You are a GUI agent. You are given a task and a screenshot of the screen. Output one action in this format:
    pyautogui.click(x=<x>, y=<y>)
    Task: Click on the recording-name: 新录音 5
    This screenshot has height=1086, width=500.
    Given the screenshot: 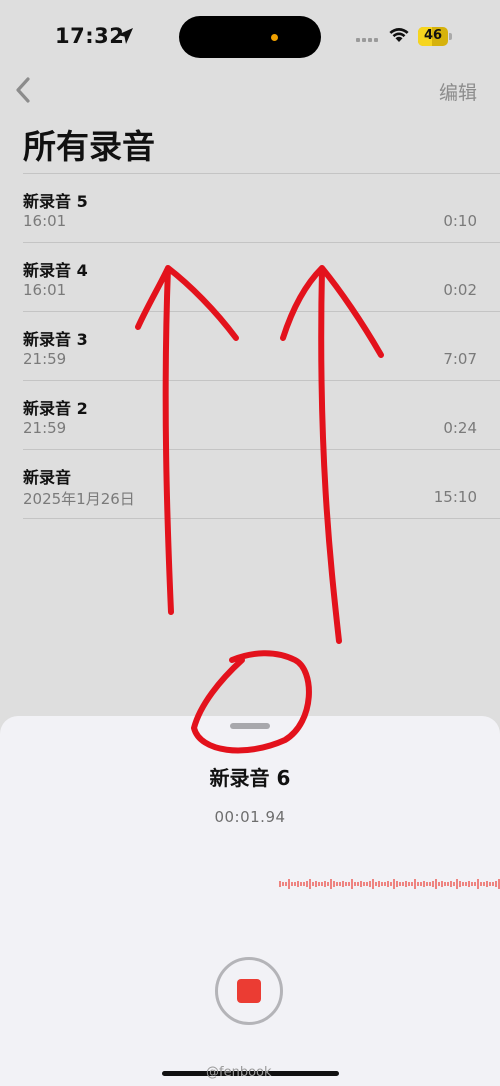 What is the action you would take?
    pyautogui.click(x=55, y=201)
    